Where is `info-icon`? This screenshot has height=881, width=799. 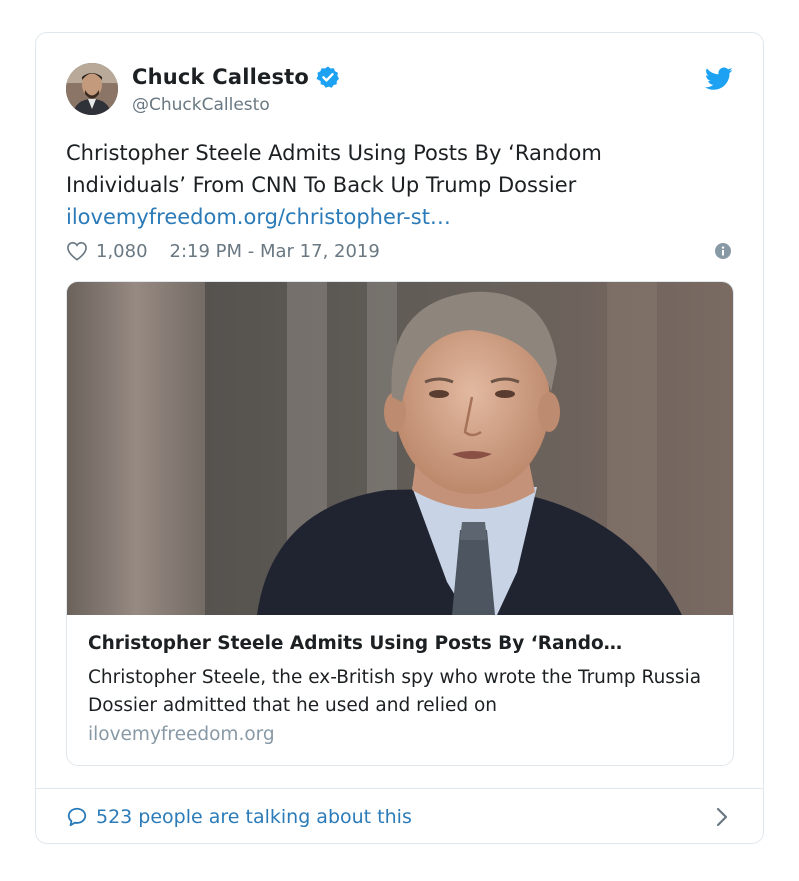 info-icon is located at coordinates (723, 251).